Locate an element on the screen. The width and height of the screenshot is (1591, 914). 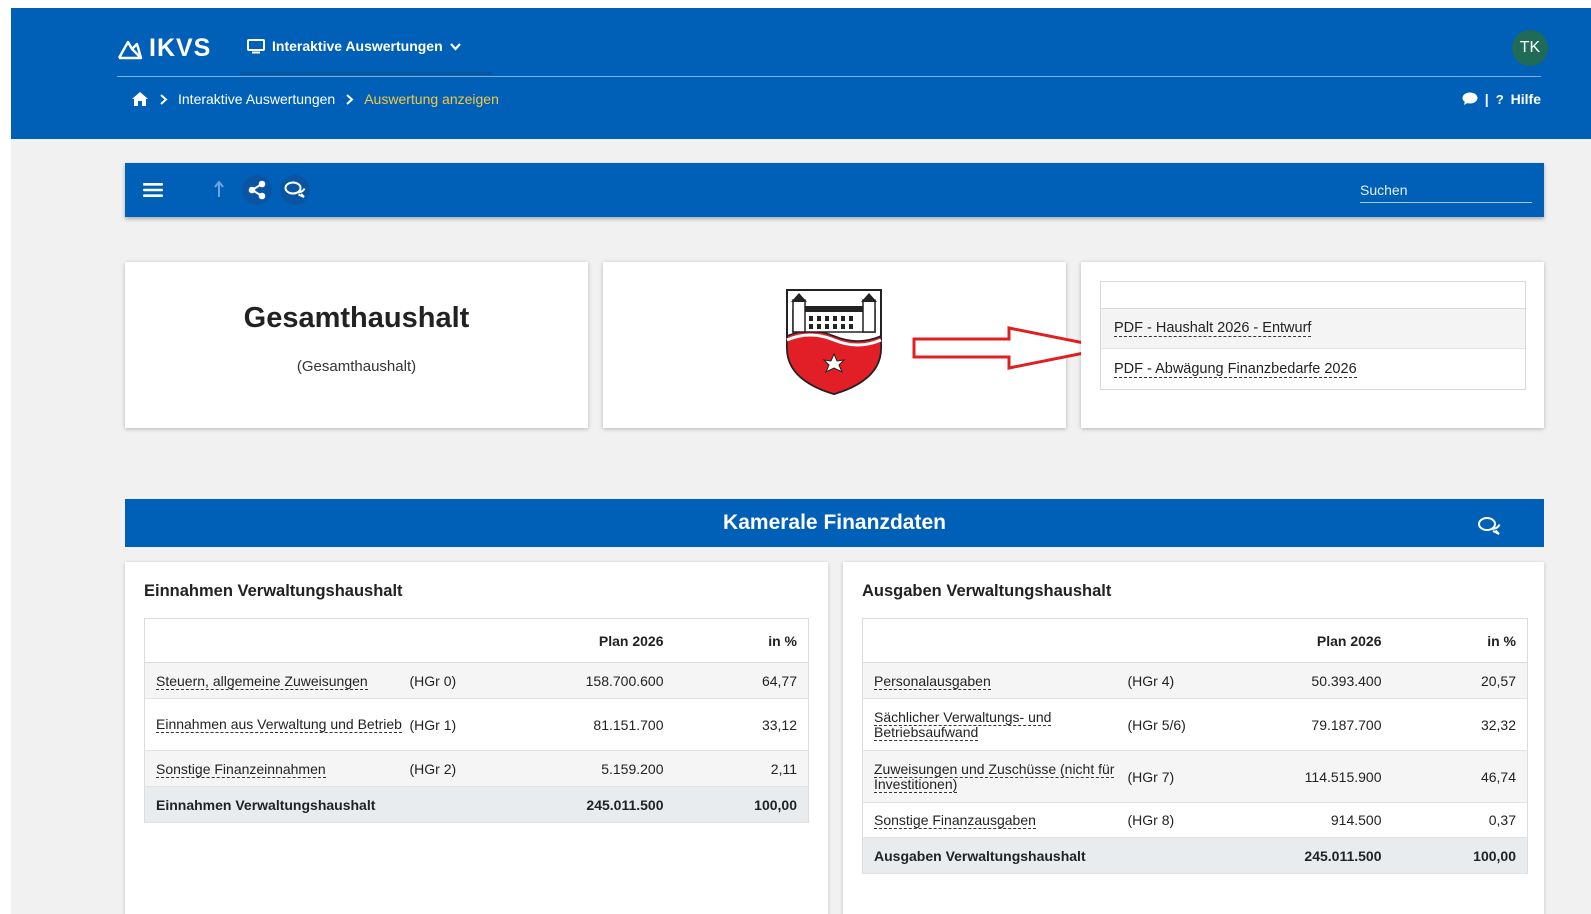
total-label: Ausgaben Verwaltungshaushalt is located at coordinates (1045, 855).